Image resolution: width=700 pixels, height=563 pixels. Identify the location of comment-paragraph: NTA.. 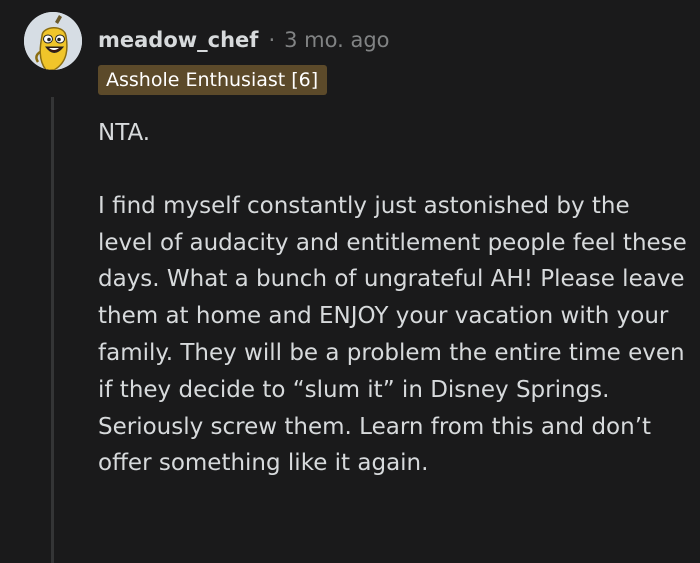
(124, 133).